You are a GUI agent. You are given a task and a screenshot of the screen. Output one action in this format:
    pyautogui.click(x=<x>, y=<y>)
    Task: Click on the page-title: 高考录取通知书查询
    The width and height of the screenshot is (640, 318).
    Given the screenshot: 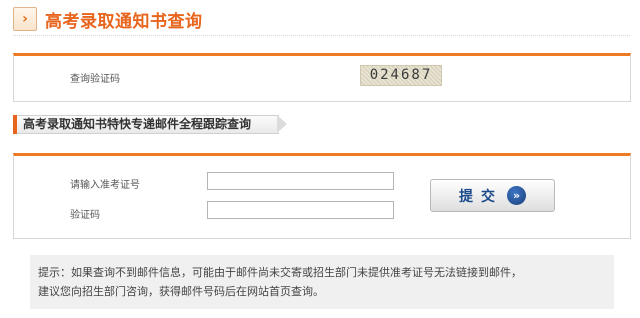 What is the action you would take?
    pyautogui.click(x=124, y=21)
    